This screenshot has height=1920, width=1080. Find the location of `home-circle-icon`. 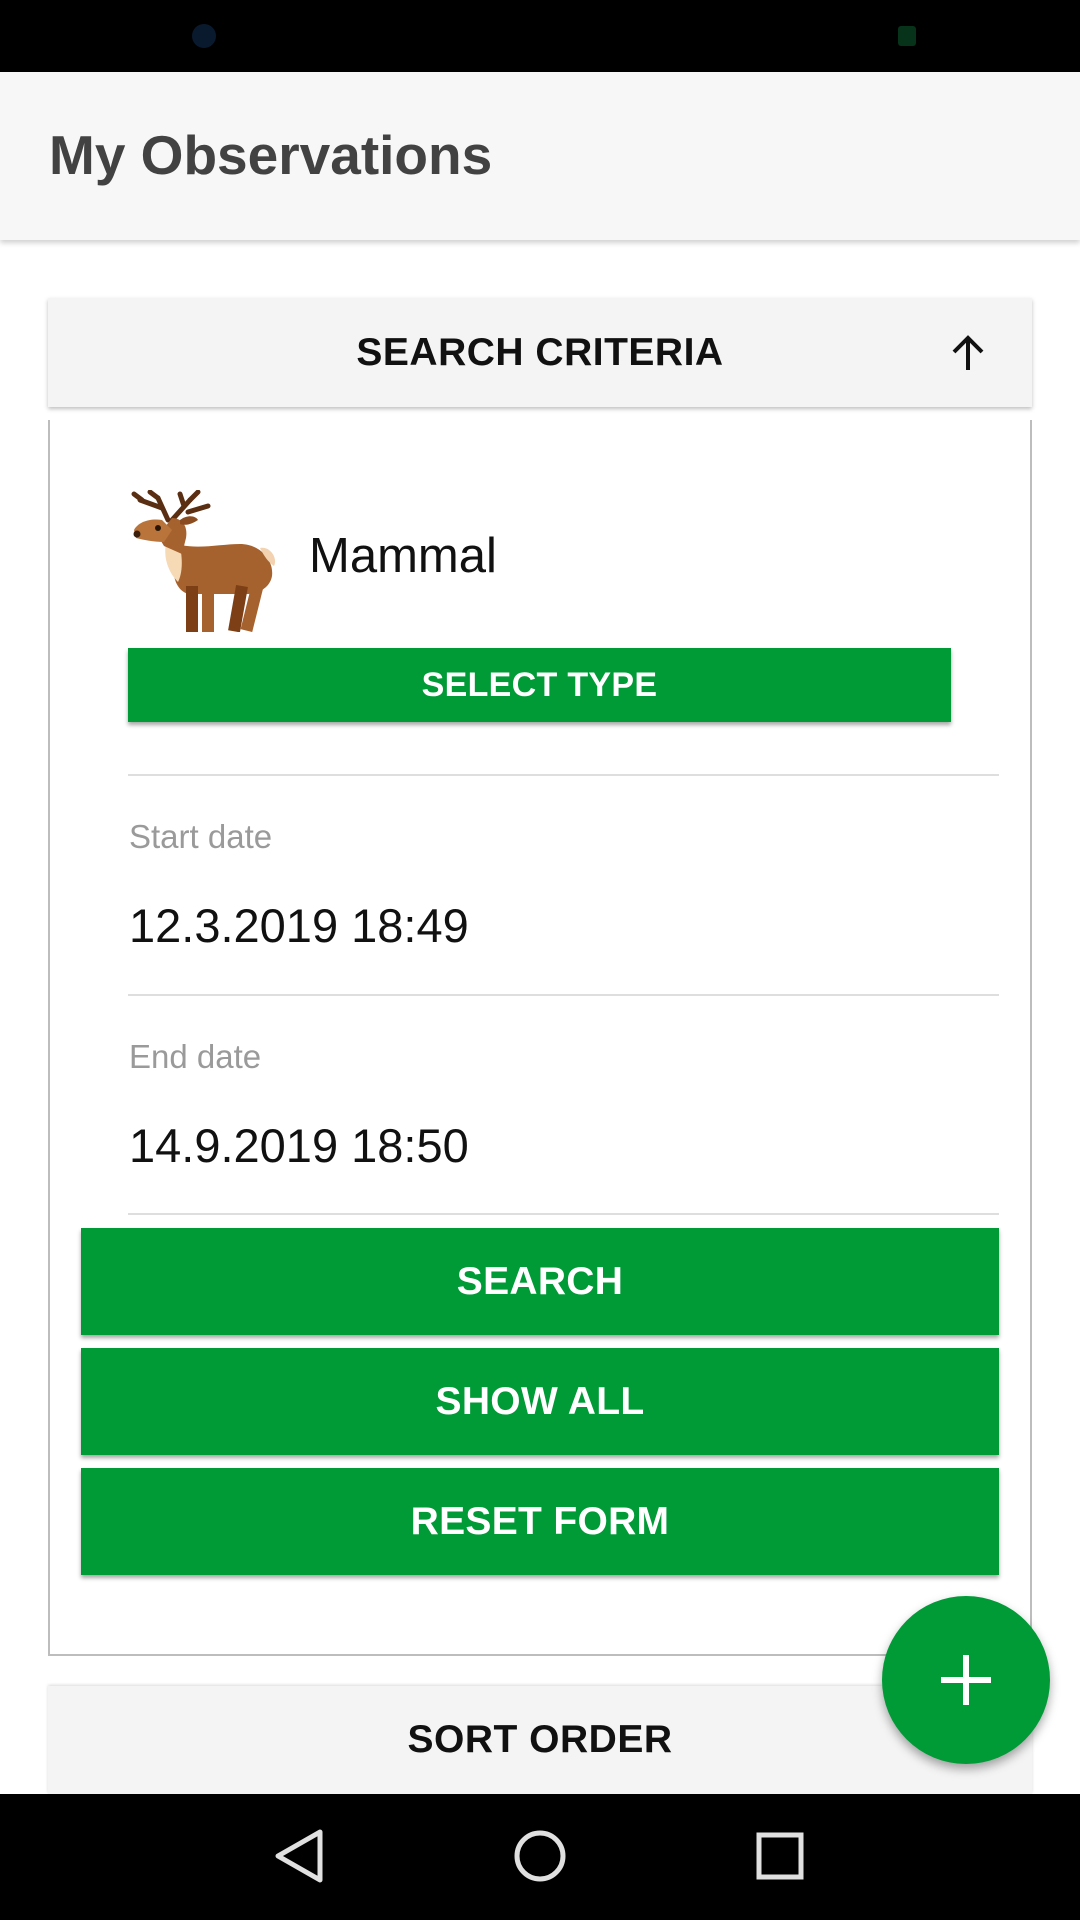

home-circle-icon is located at coordinates (540, 1856).